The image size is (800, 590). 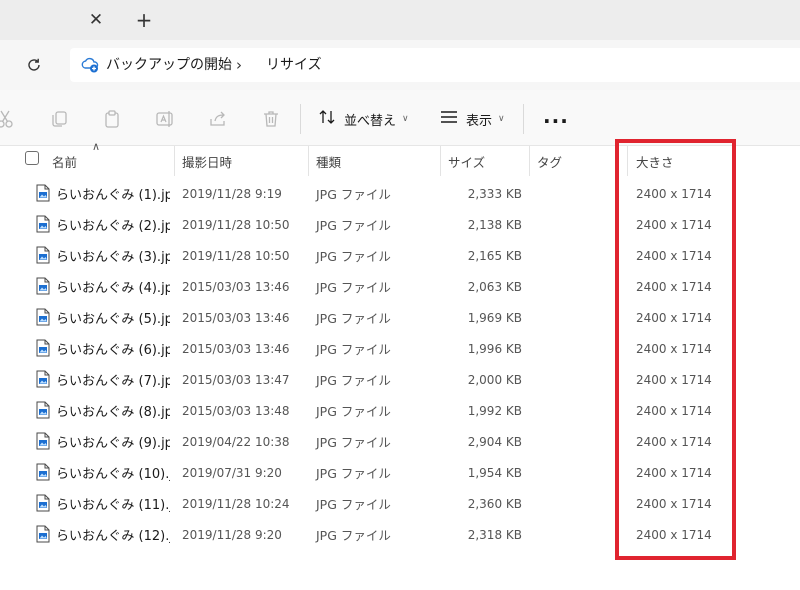 What do you see at coordinates (494, 472) in the screenshot?
I see `file-size: 1,954 KB` at bounding box center [494, 472].